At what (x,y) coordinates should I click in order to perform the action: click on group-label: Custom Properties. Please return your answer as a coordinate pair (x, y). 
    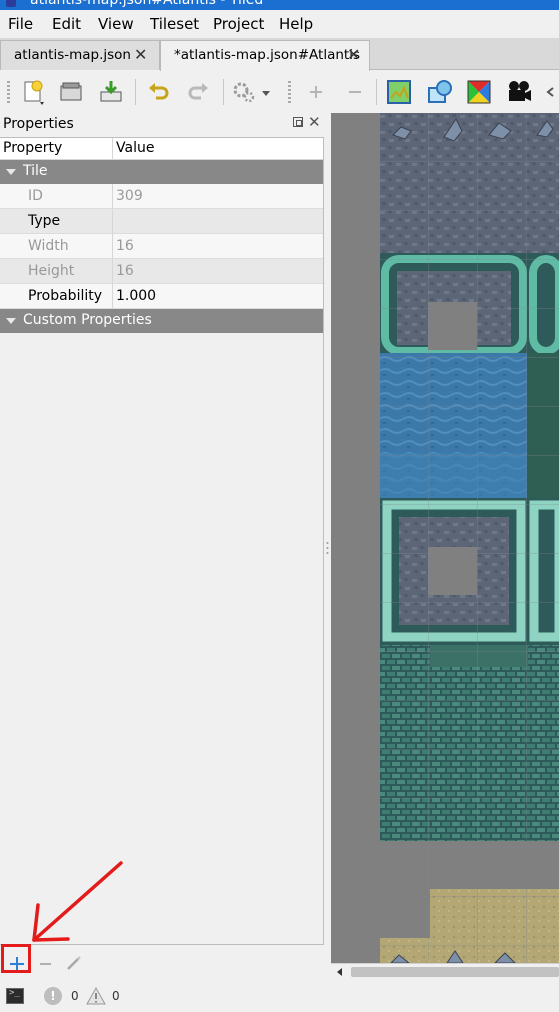
    Looking at the image, I should click on (87, 320).